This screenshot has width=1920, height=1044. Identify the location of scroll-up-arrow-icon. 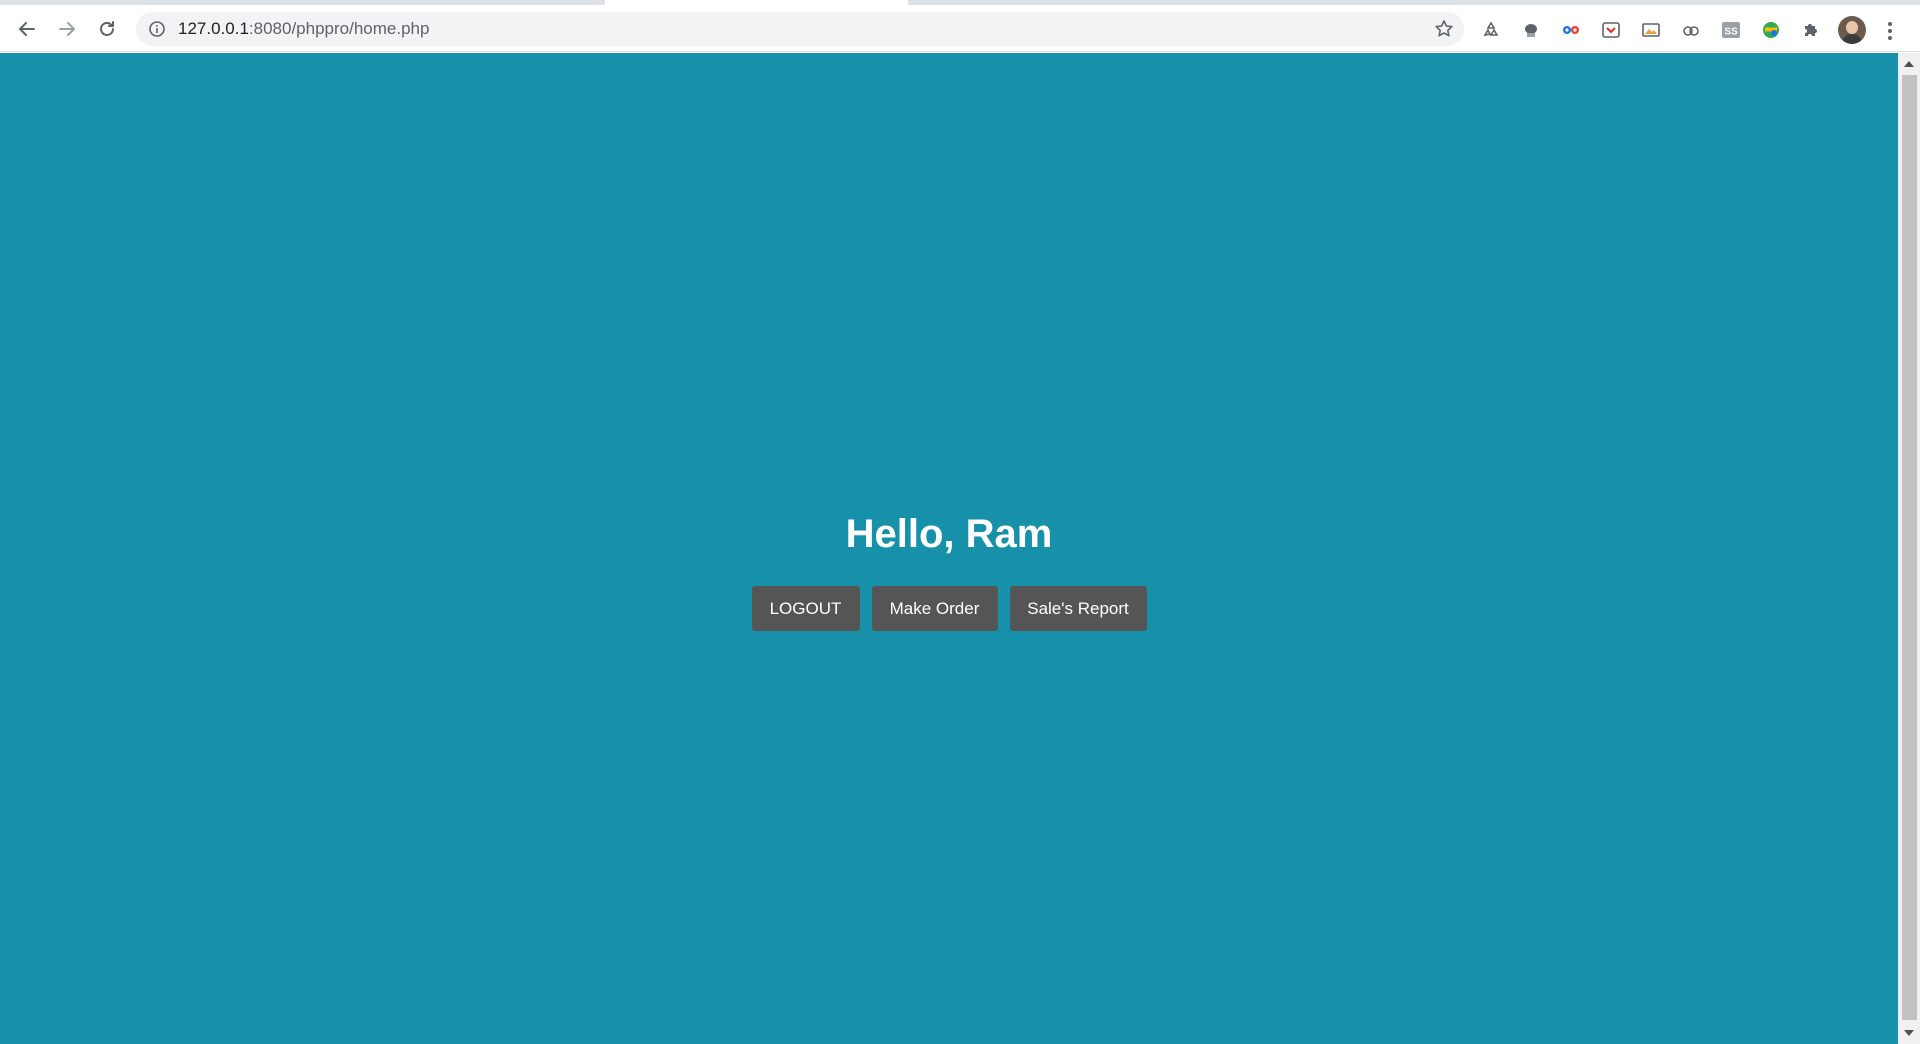
(1909, 64).